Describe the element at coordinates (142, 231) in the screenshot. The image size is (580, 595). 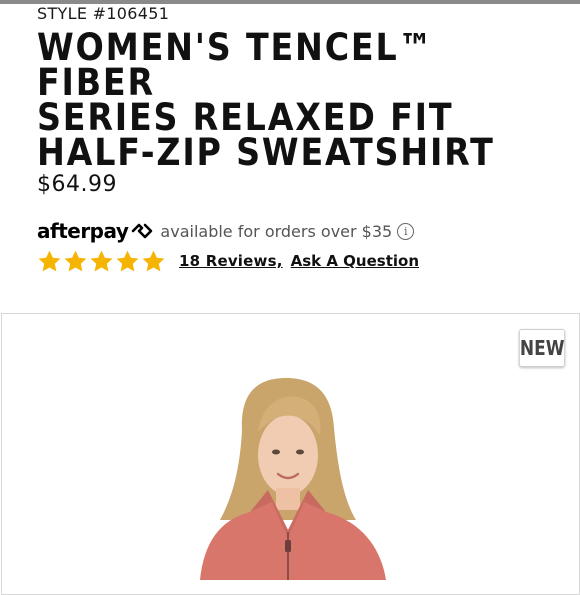
I see `afterpay-arrows-icon` at that location.